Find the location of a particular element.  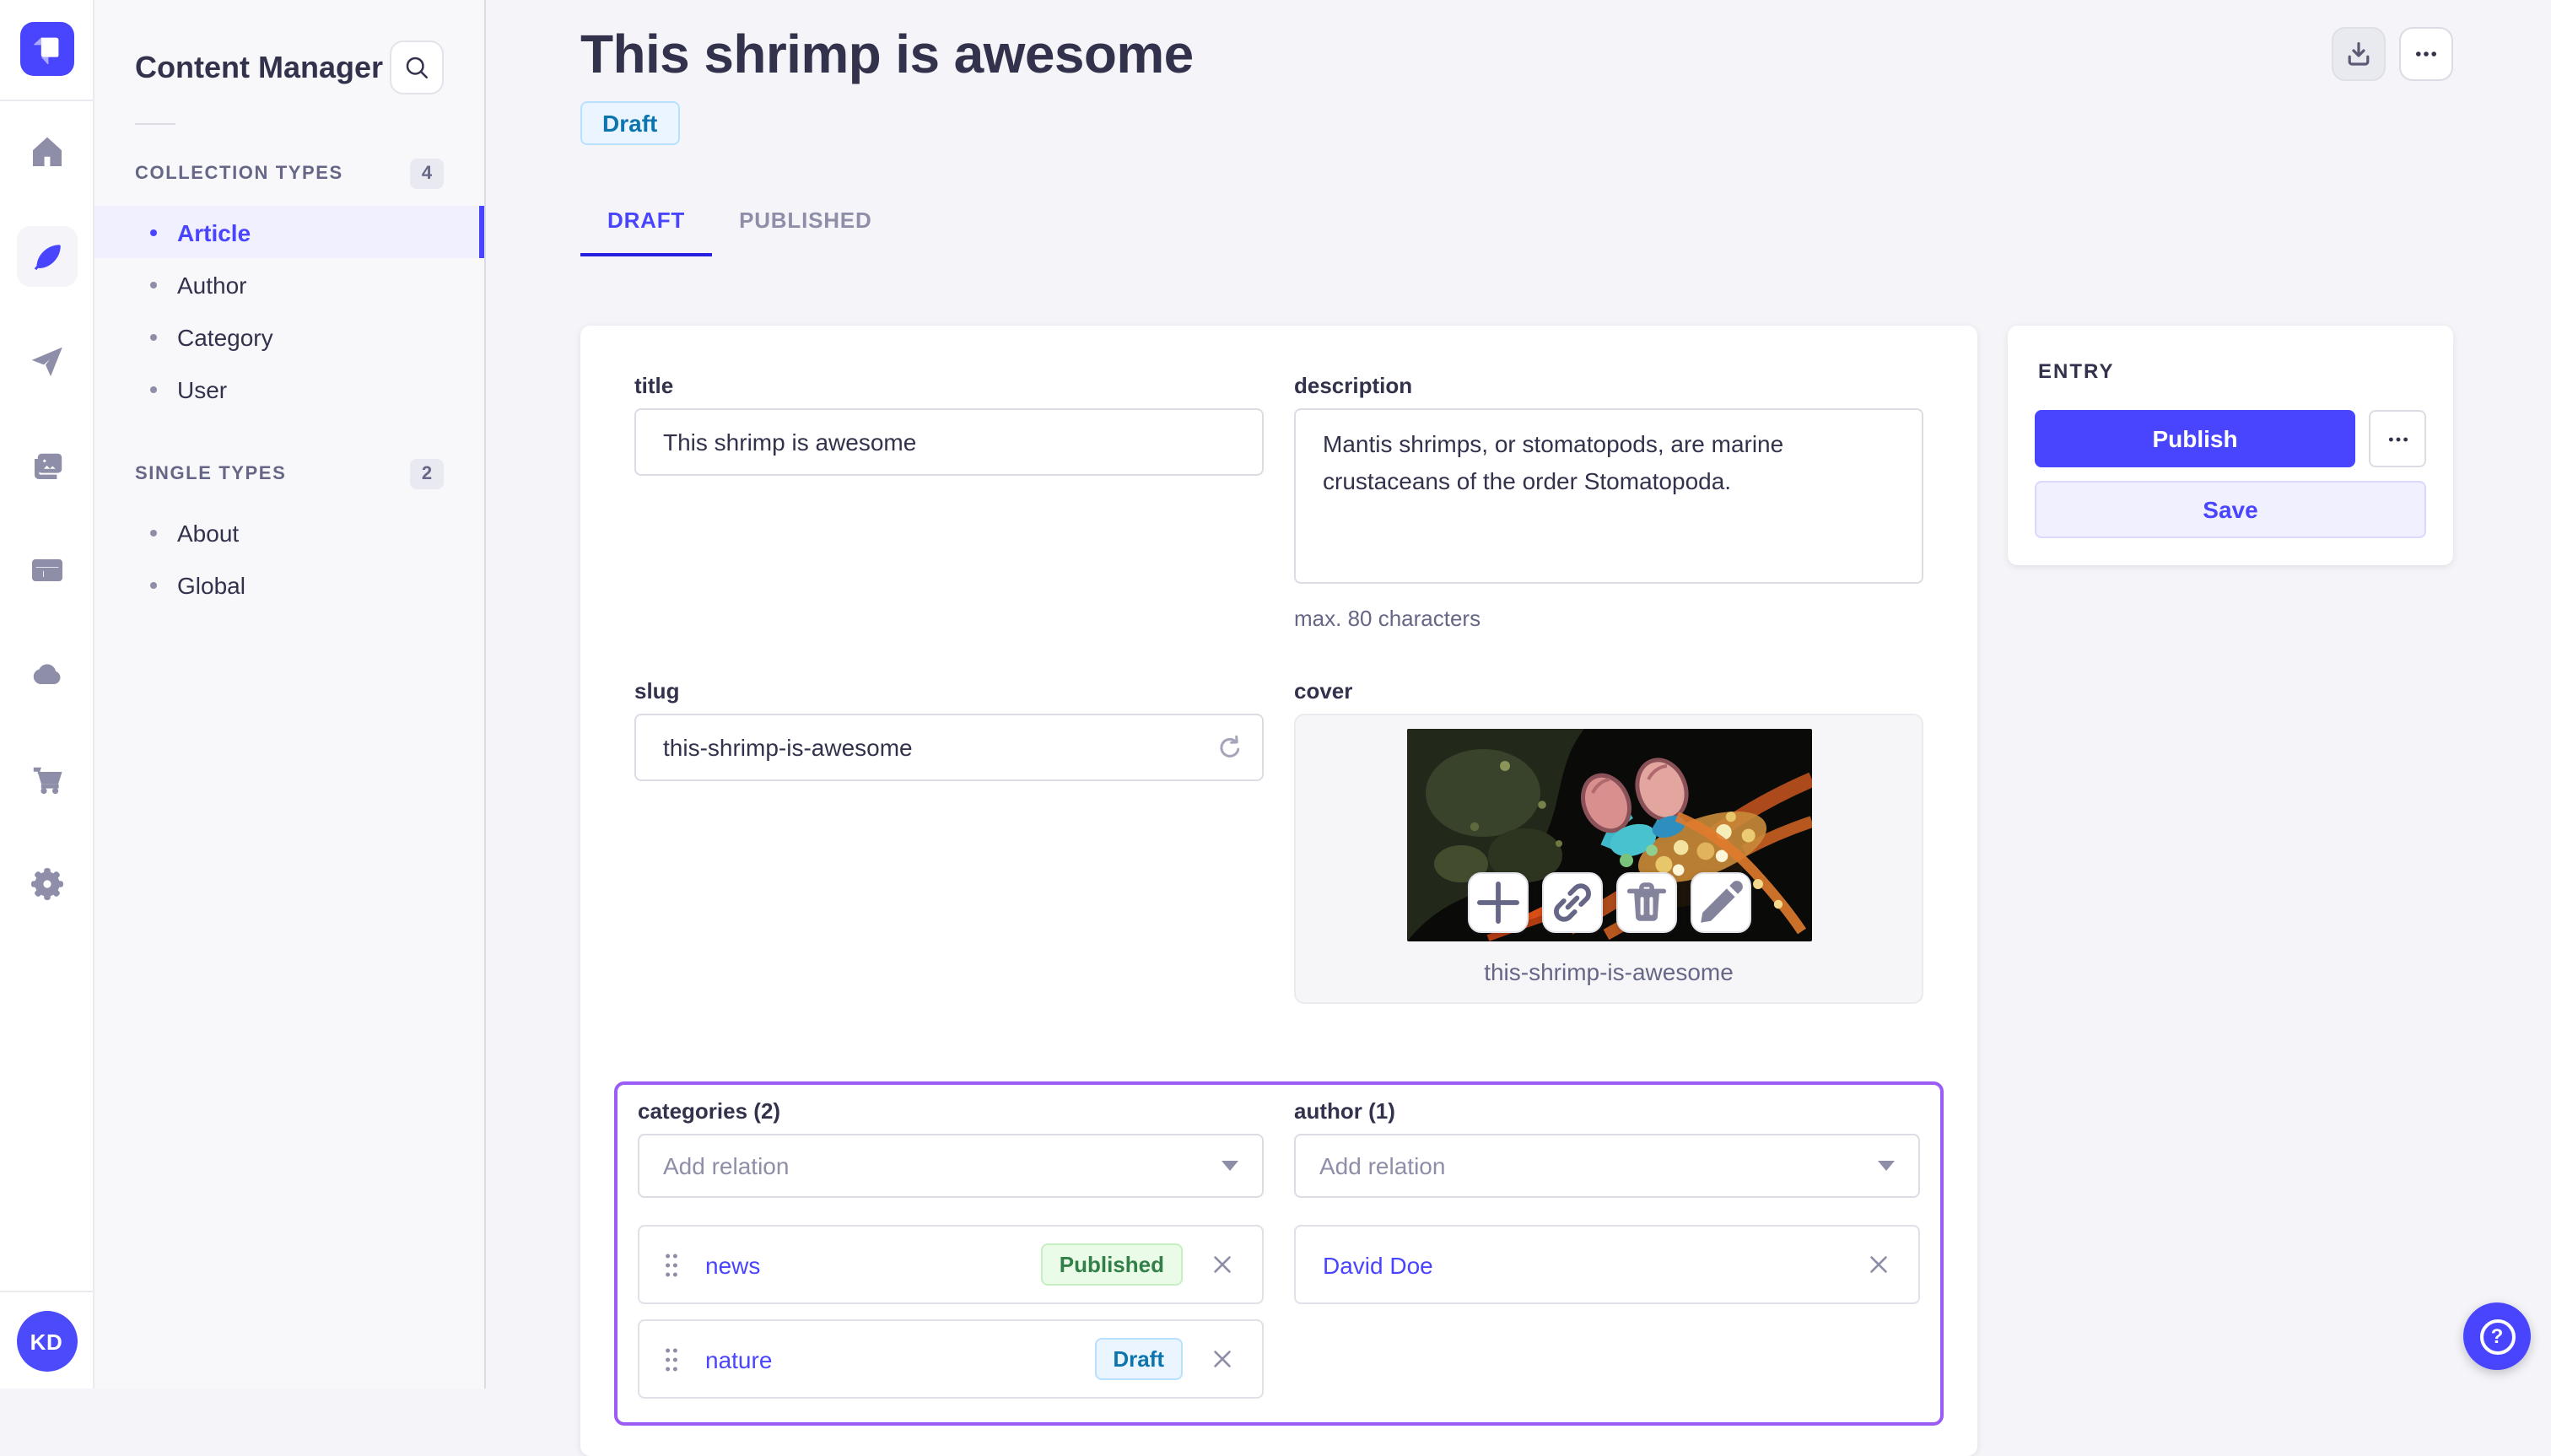

close-icon is located at coordinates (1222, 1359).